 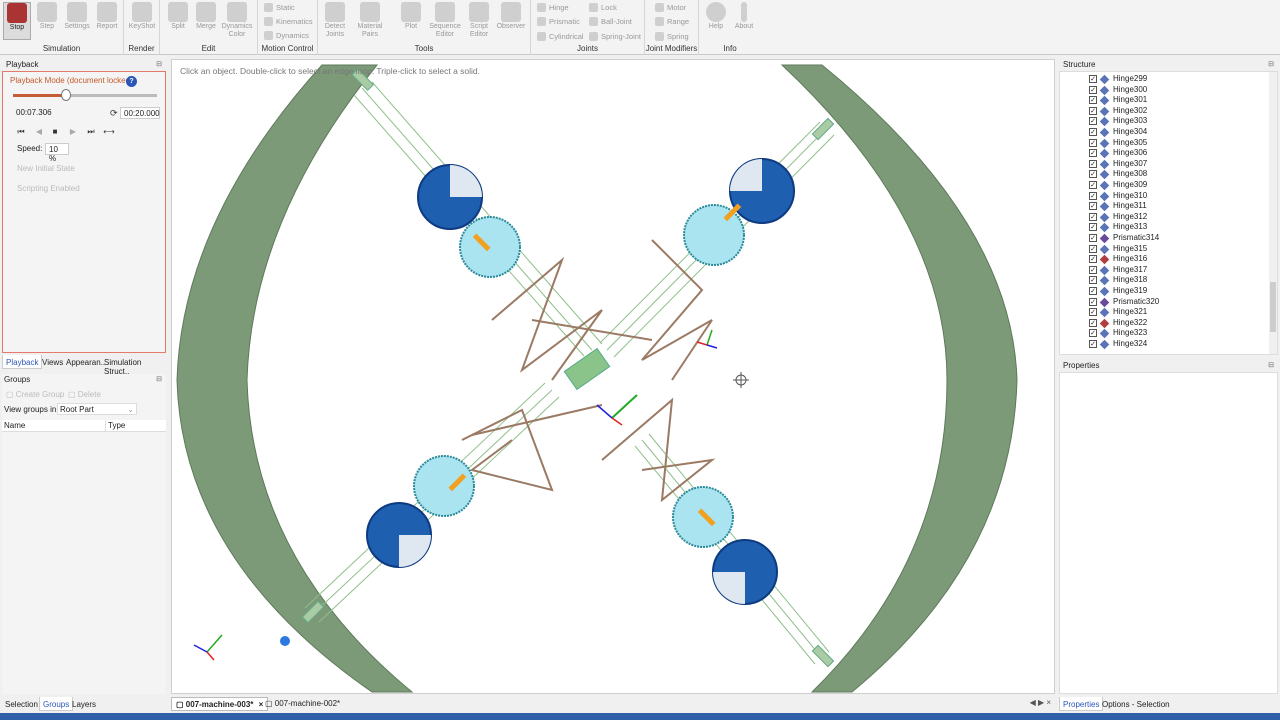 I want to click on playback-slider, so click(x=85, y=95).